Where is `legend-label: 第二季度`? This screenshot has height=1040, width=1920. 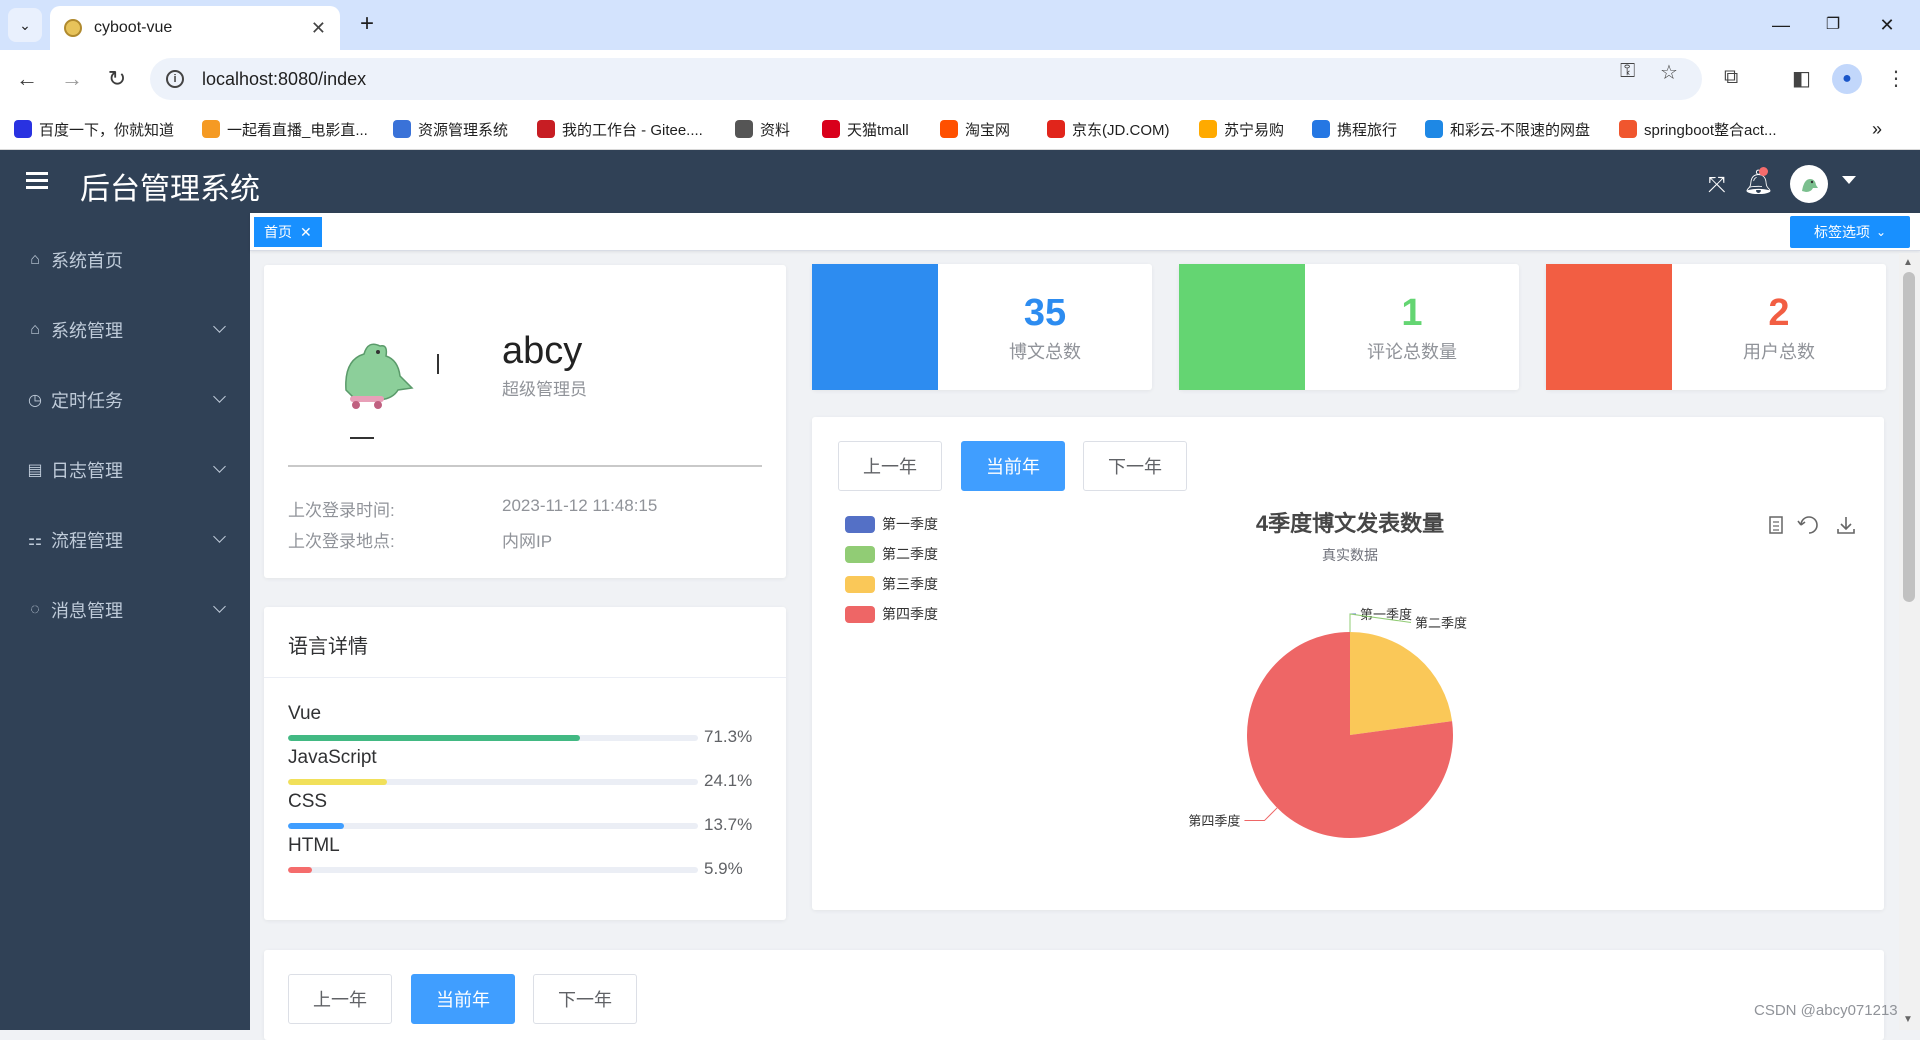 legend-label: 第二季度 is located at coordinates (910, 554).